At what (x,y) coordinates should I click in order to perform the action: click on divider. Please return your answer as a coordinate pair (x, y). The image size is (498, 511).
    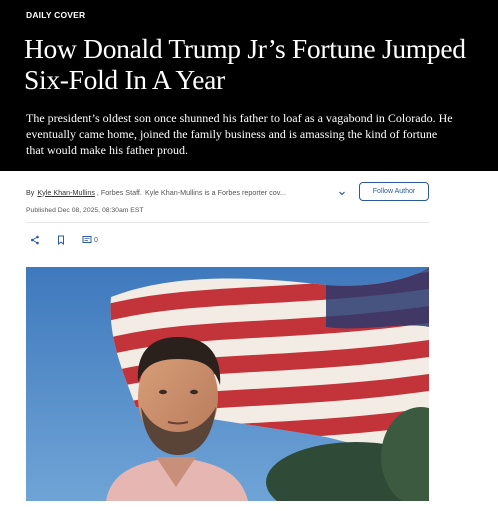
    Looking at the image, I should click on (227, 222).